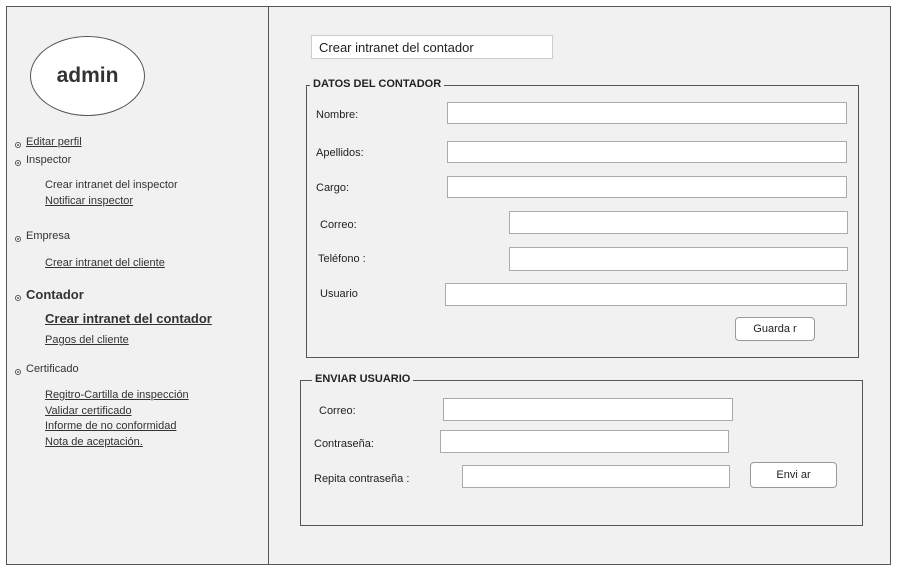 The height and width of the screenshot is (571, 897). Describe the element at coordinates (596, 476) in the screenshot. I see `repita-contrasena-input` at that location.